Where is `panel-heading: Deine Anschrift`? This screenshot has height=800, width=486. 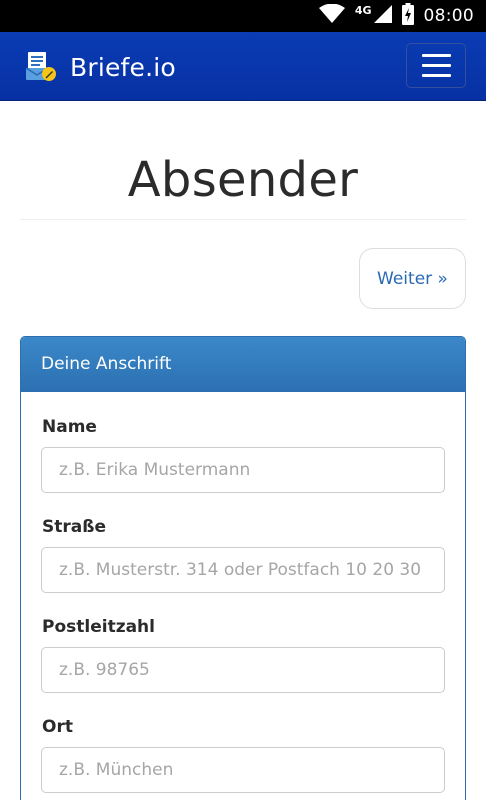 panel-heading: Deine Anschrift is located at coordinates (243, 364).